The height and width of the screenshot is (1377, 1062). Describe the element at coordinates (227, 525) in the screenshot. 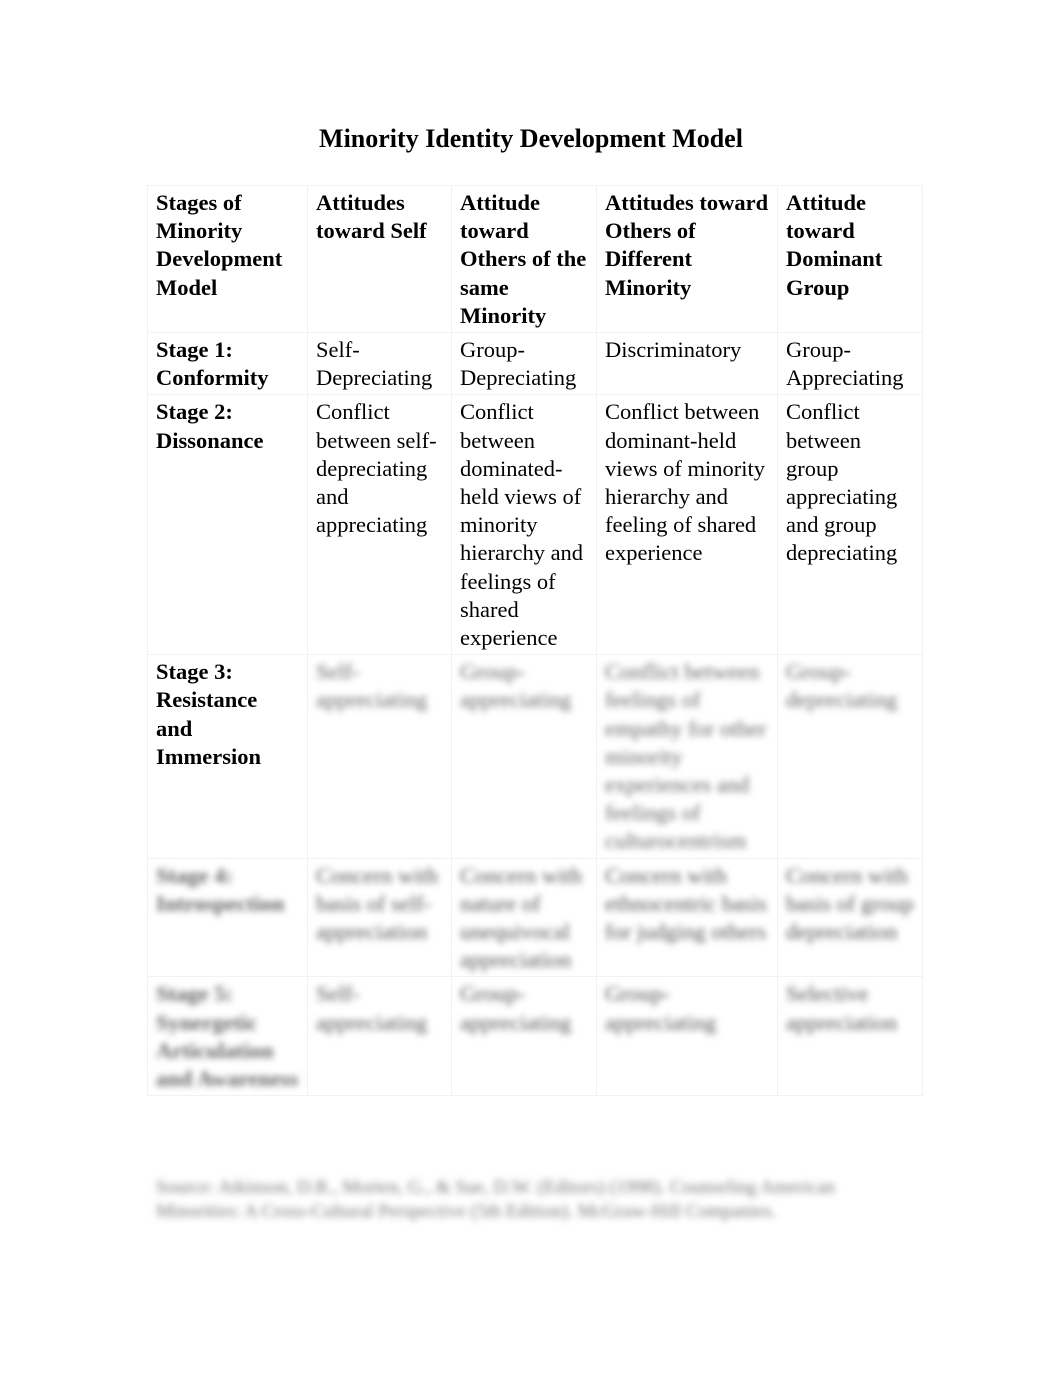

I see `stage-label: Stage 2: Dissonance` at that location.